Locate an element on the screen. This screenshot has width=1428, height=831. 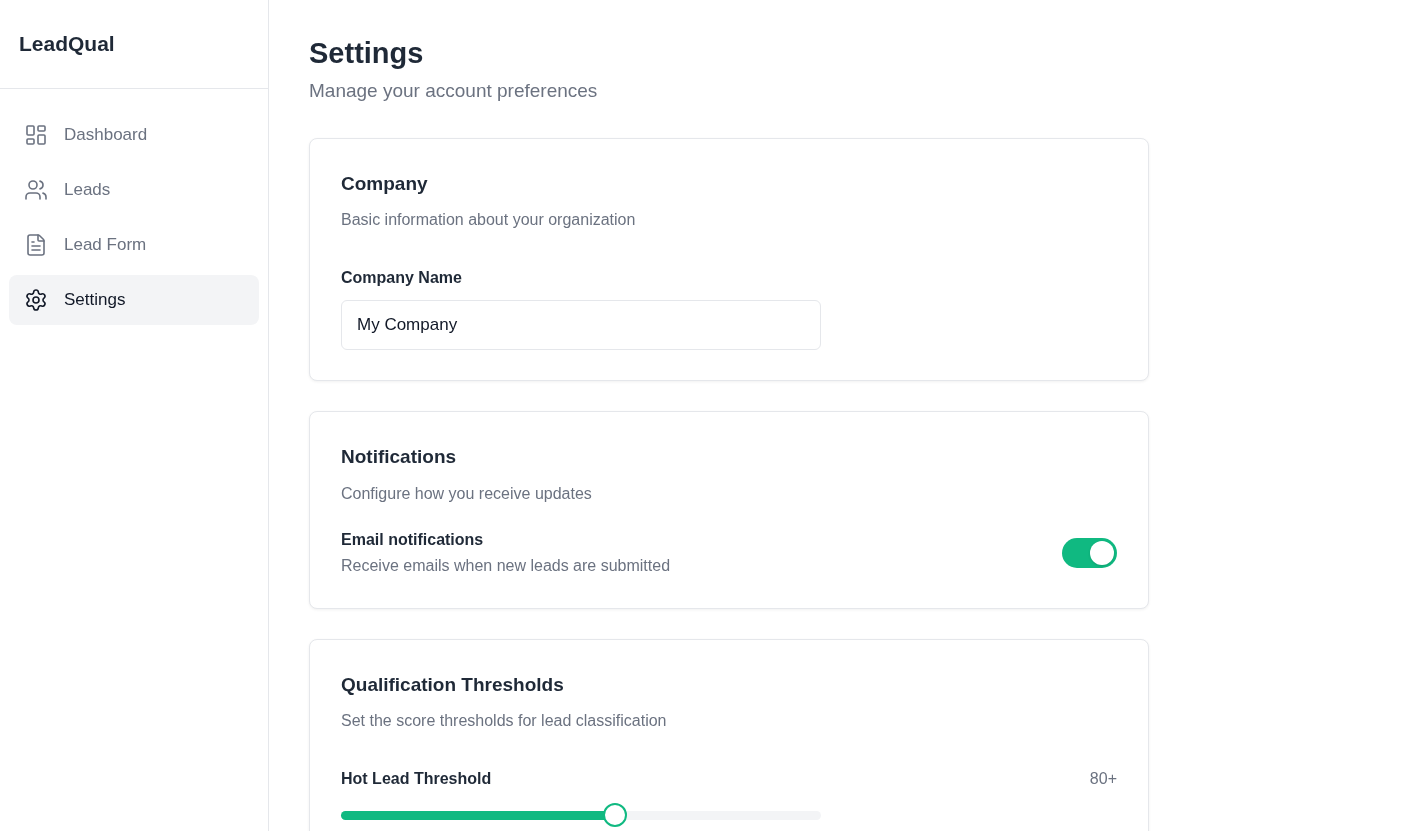
app-logo: LeadQual is located at coordinates (67, 43).